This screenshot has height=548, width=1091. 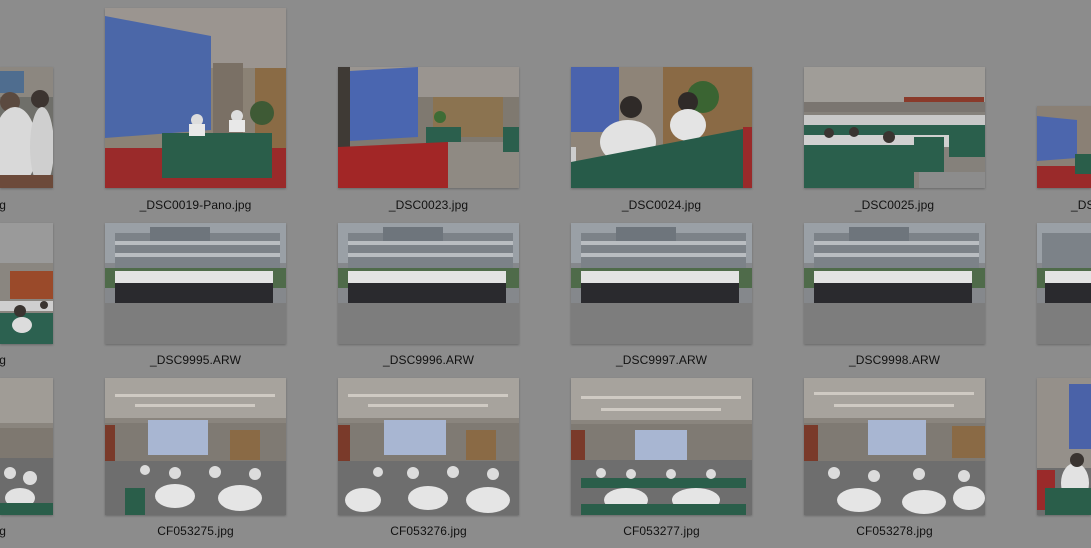 What do you see at coordinates (661, 531) in the screenshot?
I see `file-name: CF053277.jpg` at bounding box center [661, 531].